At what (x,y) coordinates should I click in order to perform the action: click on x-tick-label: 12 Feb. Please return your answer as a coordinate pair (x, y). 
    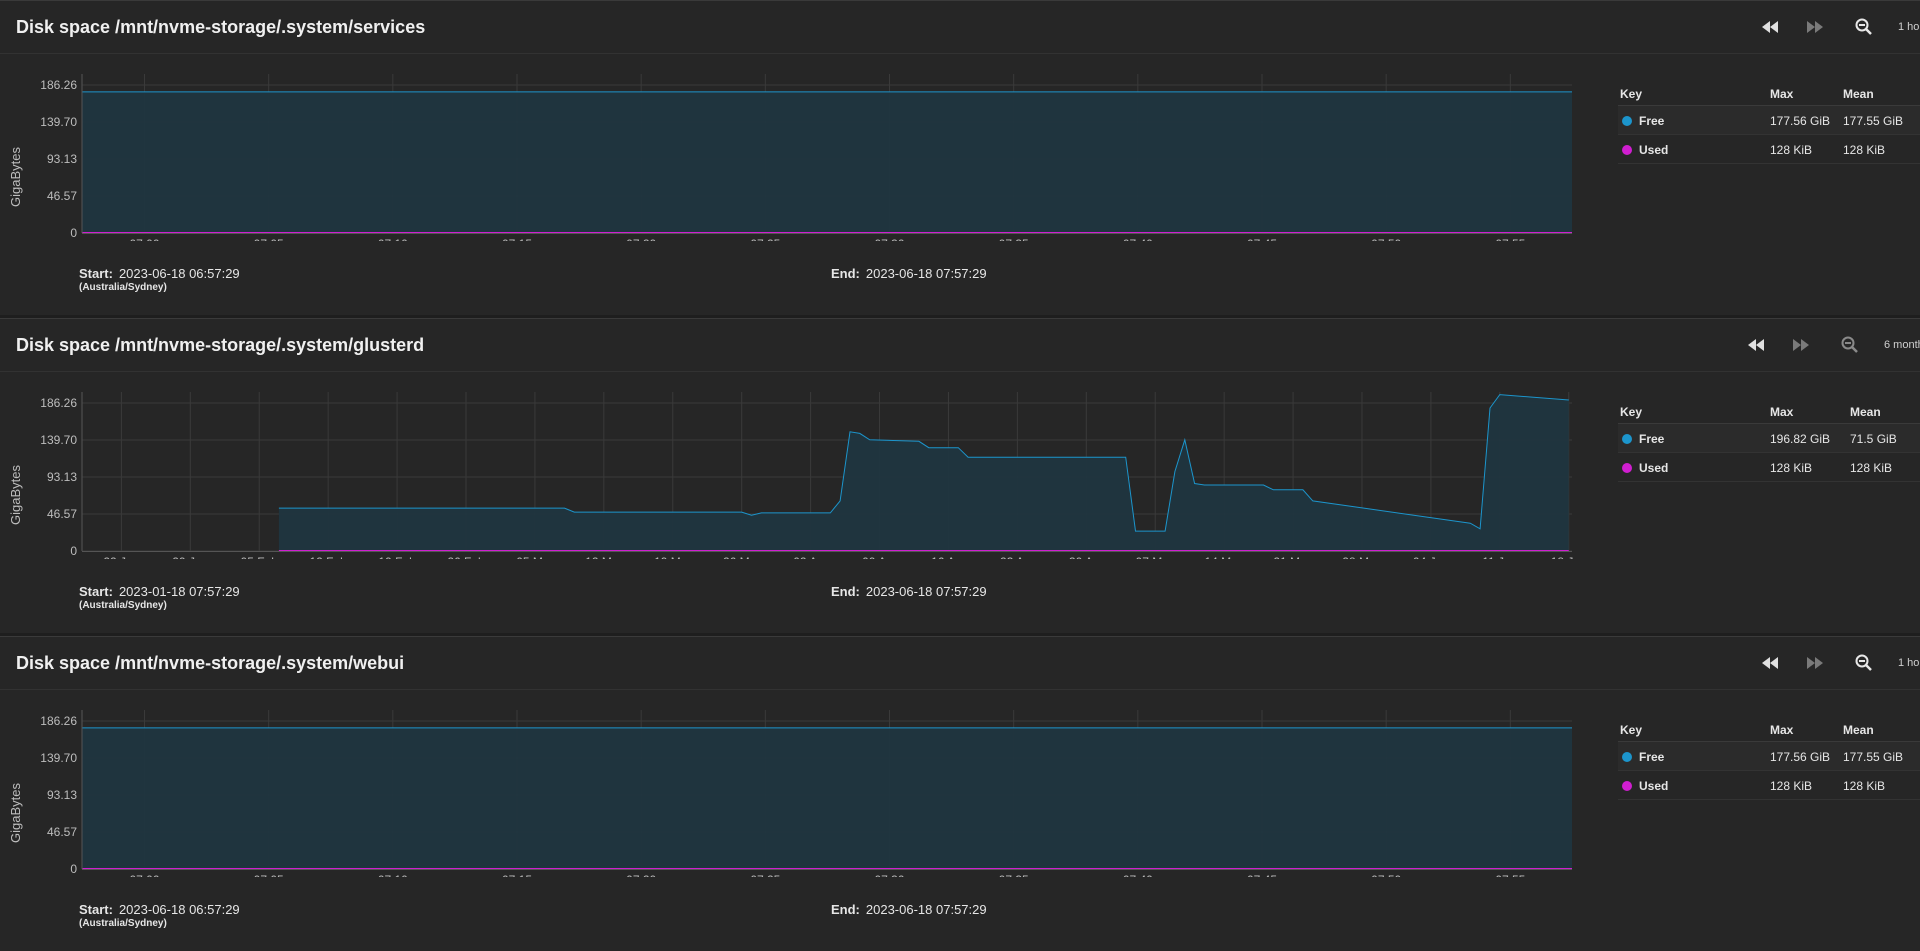
    Looking at the image, I should click on (328, 557).